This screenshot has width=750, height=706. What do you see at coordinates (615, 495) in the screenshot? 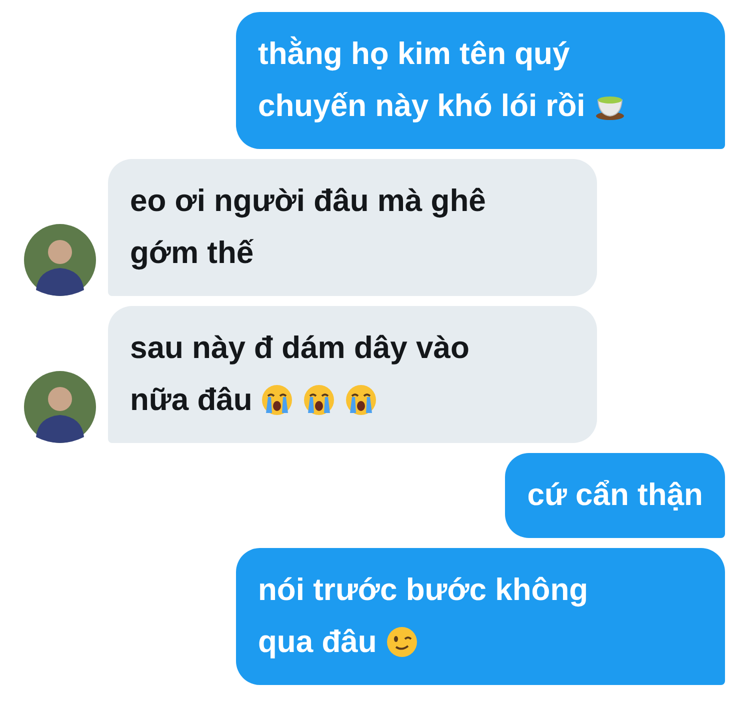
I see `message-text: cứ cẩn thận` at bounding box center [615, 495].